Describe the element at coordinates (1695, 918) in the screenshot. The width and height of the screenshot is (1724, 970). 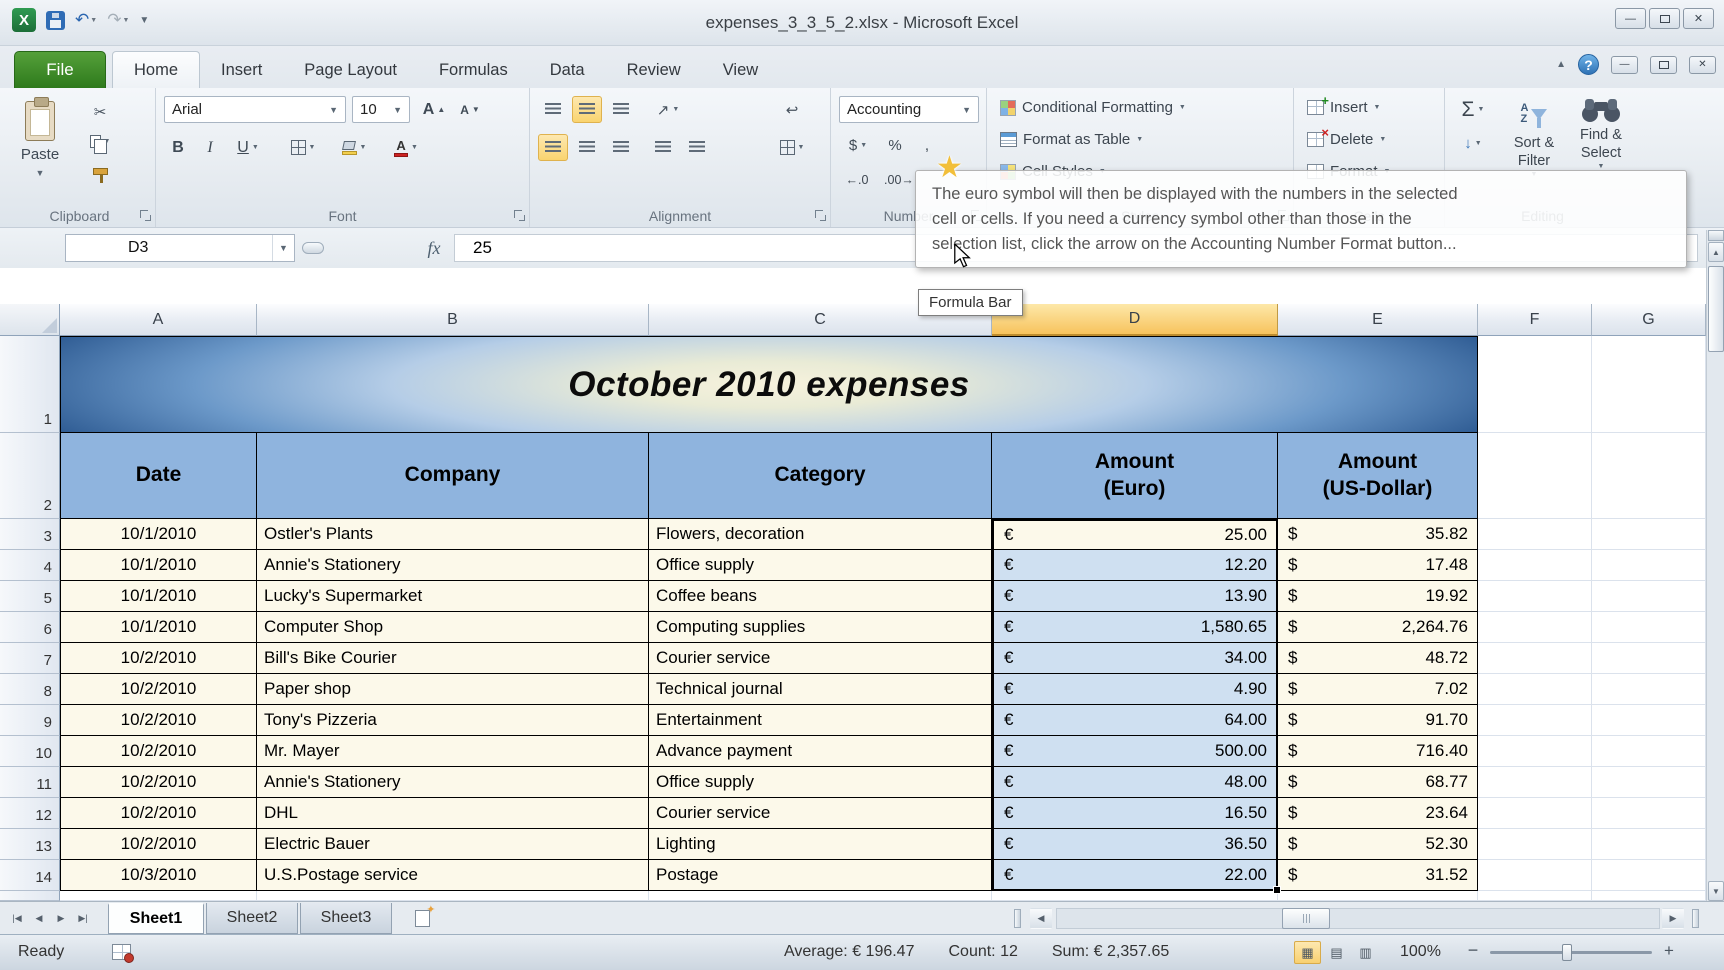
I see `horizontal-split-handle` at that location.